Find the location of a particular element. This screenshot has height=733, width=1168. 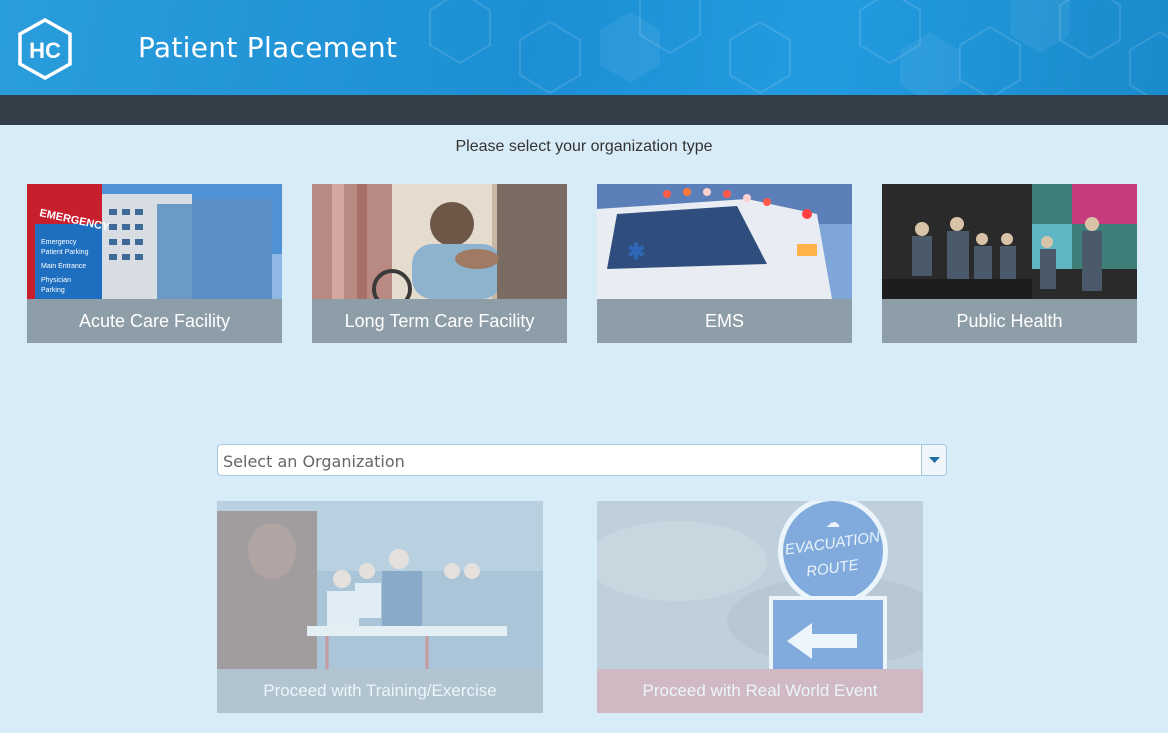

org-type-public-health: Public Health is located at coordinates (1009, 263).